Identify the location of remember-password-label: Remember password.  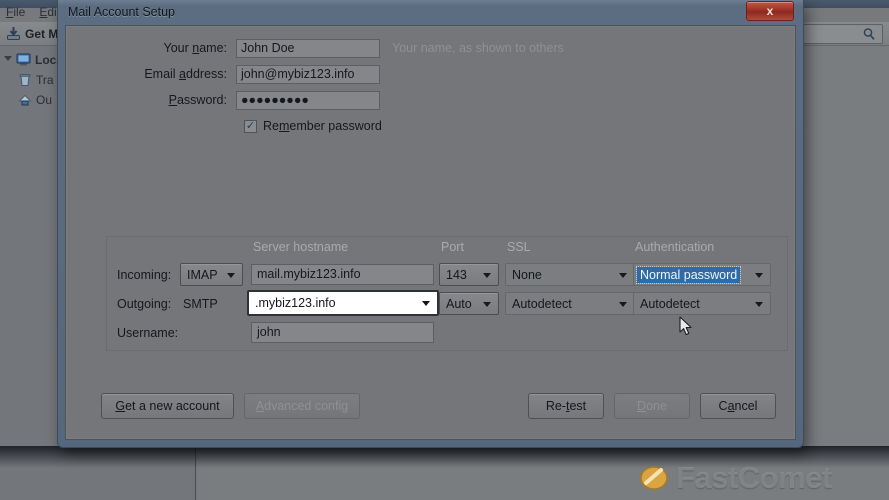
(322, 126).